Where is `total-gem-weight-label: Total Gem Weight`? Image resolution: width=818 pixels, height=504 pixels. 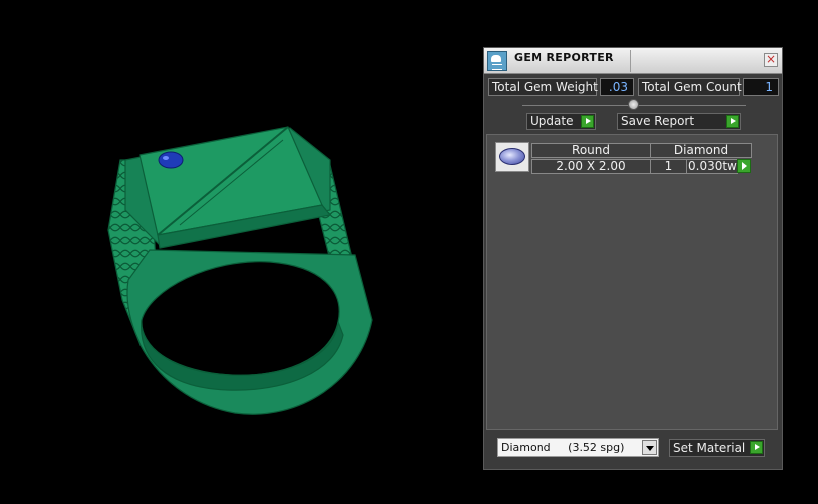
total-gem-weight-label: Total Gem Weight is located at coordinates (543, 87).